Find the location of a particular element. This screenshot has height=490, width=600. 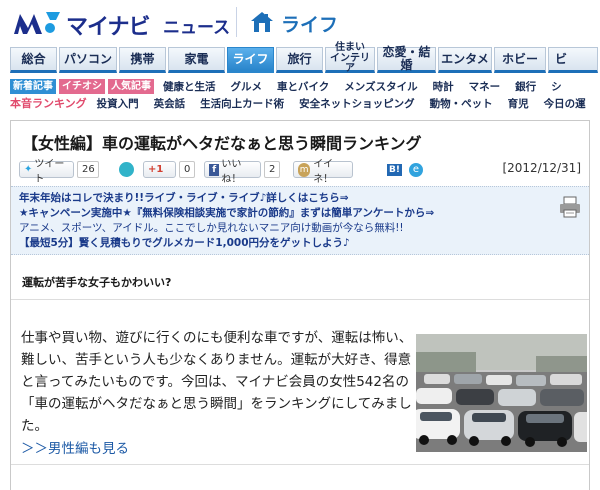

promo-link-3: アニメ、スポーツ、アイドル。ここでしか見れないマニア向け動画が今なら無料!! is located at coordinates (300, 228).